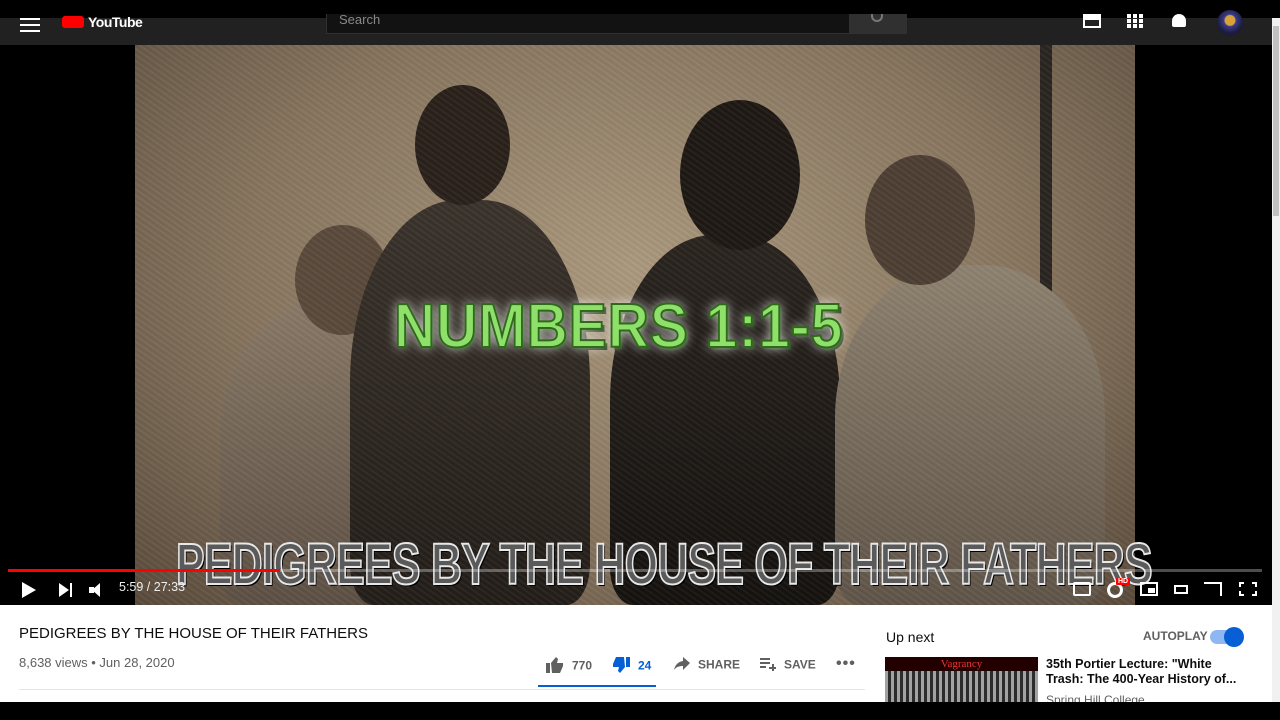 The image size is (1280, 720). Describe the element at coordinates (555, 666) in the screenshot. I see `thumbs-up-icon` at that location.